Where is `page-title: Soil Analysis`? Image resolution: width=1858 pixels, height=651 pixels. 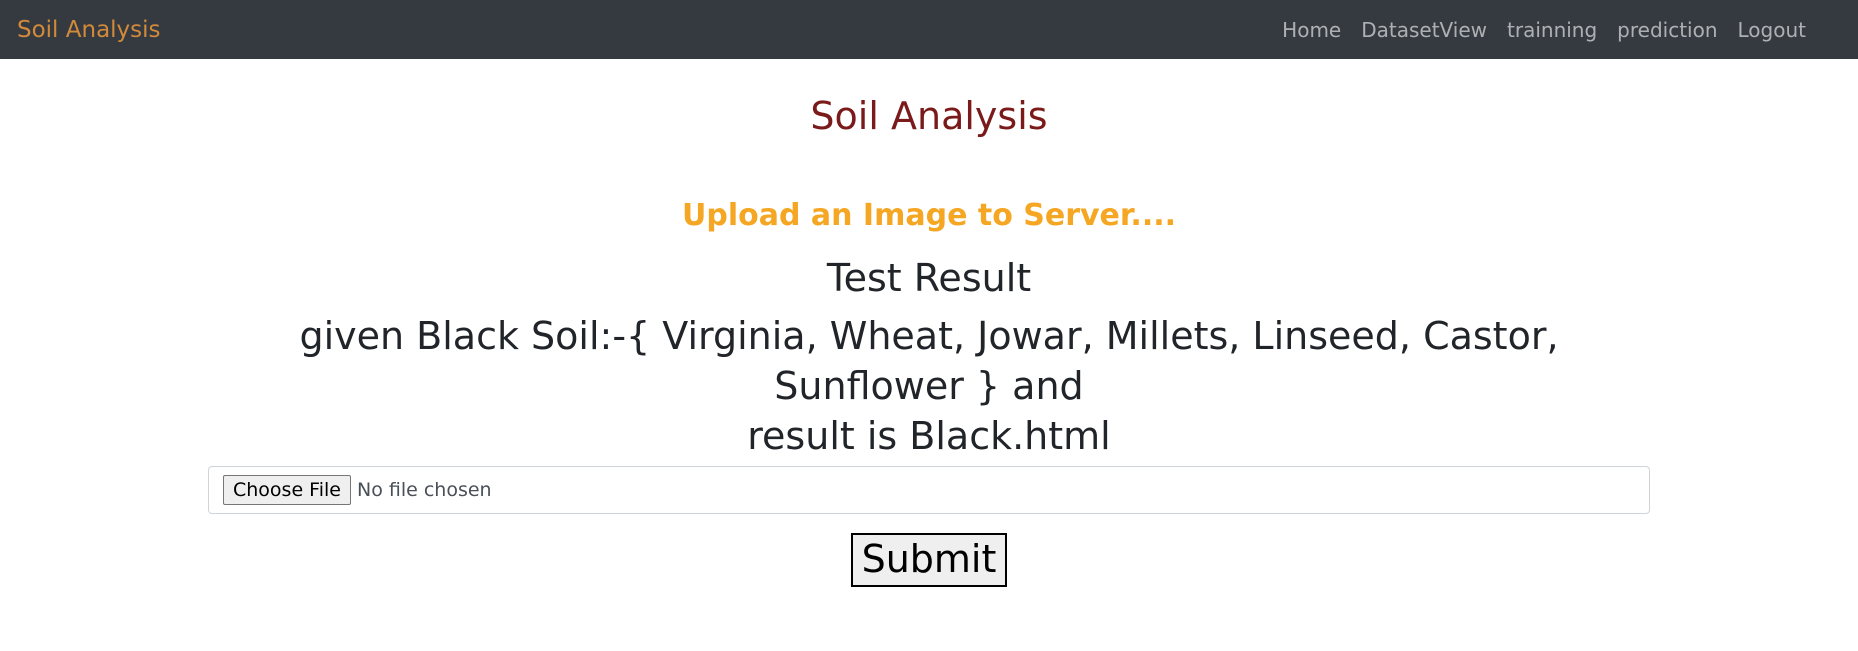 page-title: Soil Analysis is located at coordinates (929, 116).